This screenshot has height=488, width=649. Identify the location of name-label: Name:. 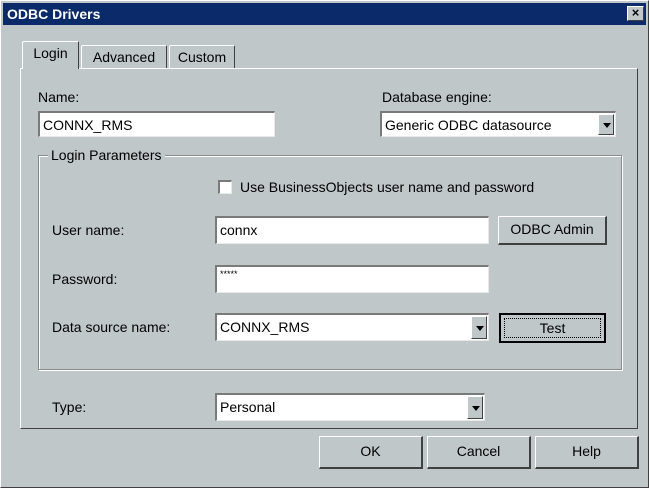
(59, 97).